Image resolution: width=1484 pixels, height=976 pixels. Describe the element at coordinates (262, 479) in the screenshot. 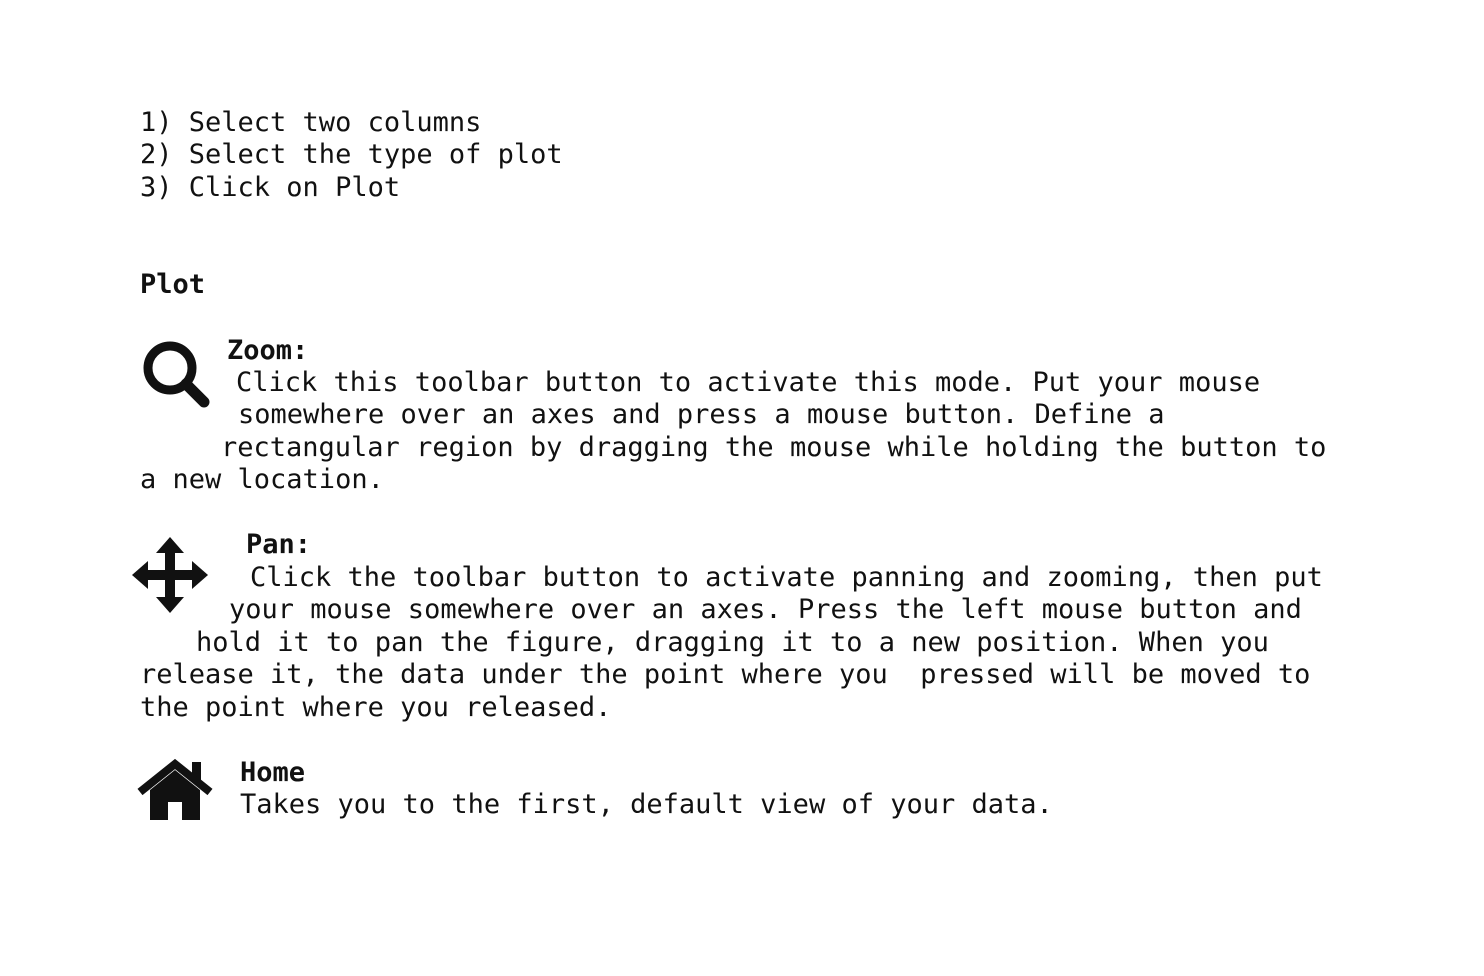

I see `zoom-desc-line-4: a new location.` at that location.